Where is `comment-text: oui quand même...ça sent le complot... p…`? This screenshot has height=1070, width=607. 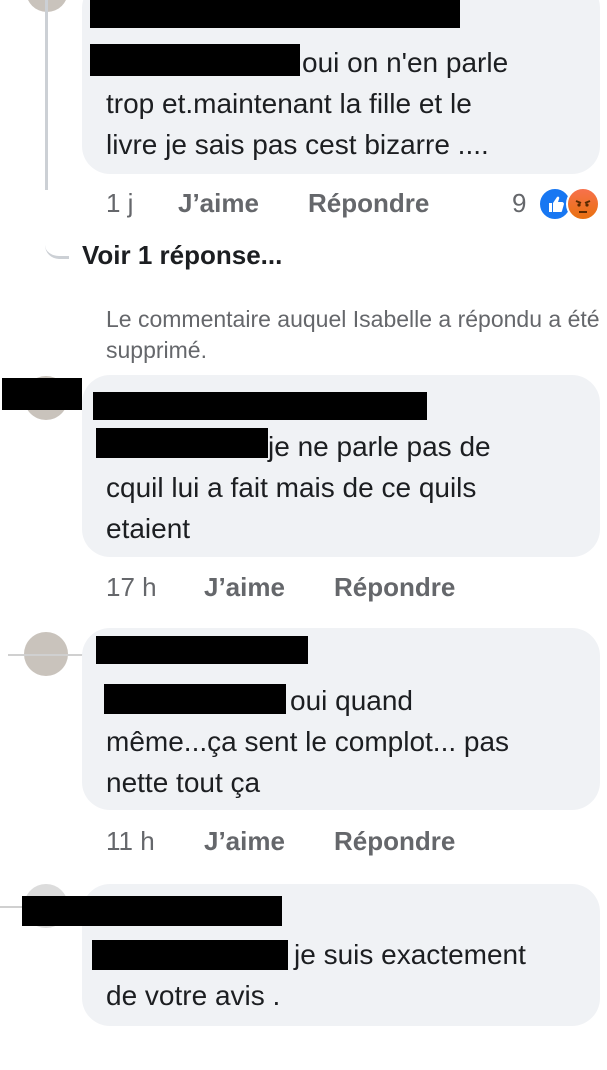 comment-text: oui quand même...ça sent le complot... p… is located at coordinates (308, 741).